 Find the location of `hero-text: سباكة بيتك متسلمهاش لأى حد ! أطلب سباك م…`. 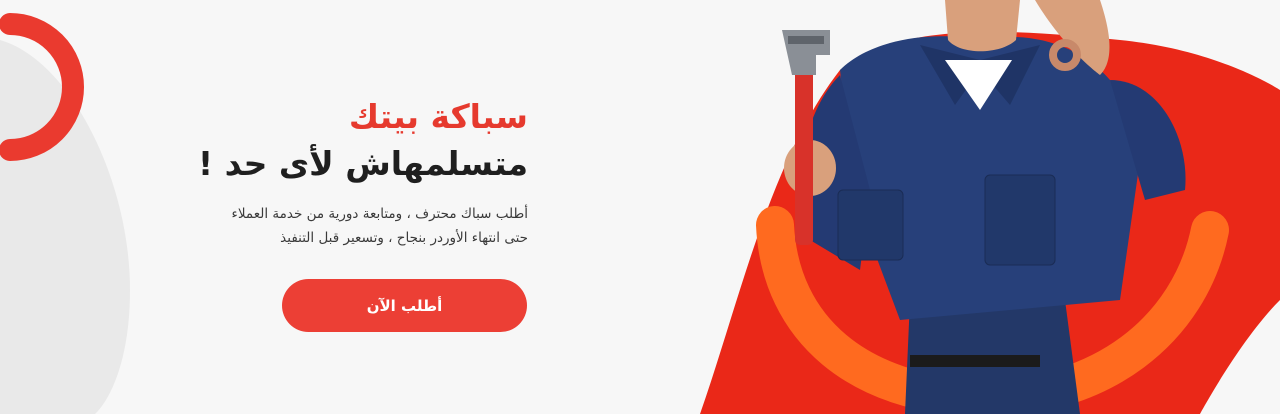

hero-text: سباكة بيتك متسلمهاش لأى حد ! أطلب سباك م… is located at coordinates (318, 173).